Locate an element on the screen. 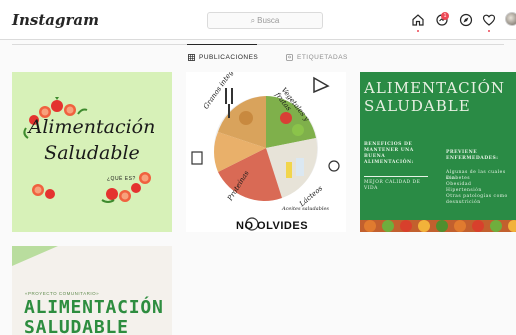  post-kicker: «PROYECTO COMUNITARIO» is located at coordinates (62, 293).